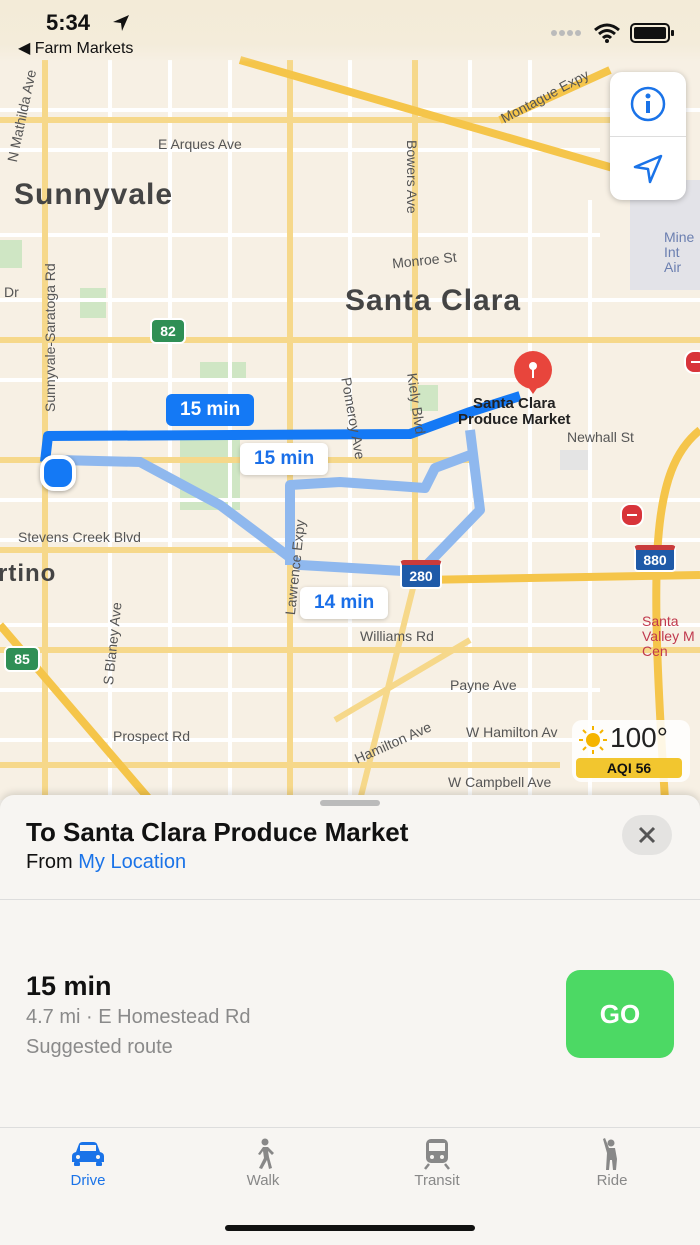 Image resolution: width=700 pixels, height=1245 pixels. I want to click on car-icon, so click(88, 1154).